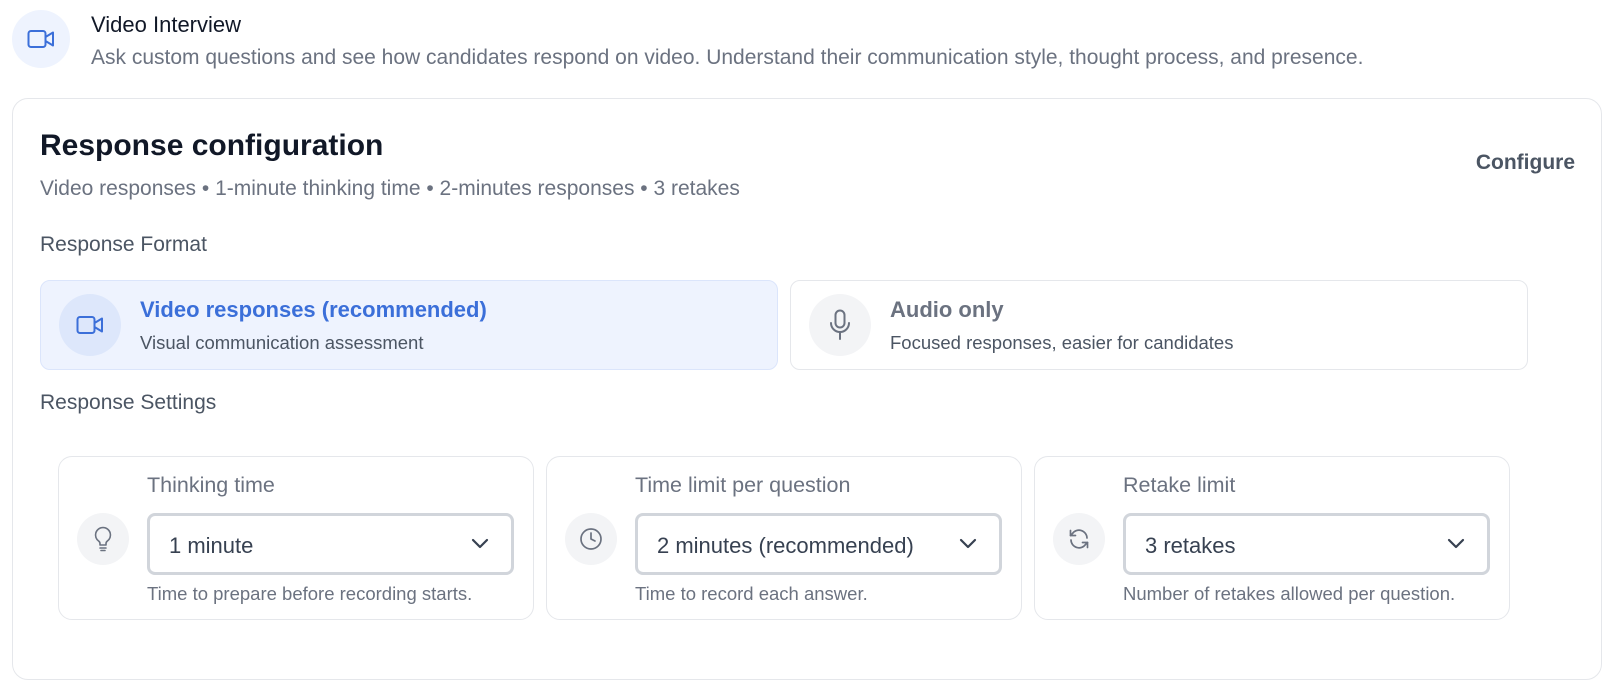 The height and width of the screenshot is (698, 1614). Describe the element at coordinates (1306, 544) in the screenshot. I see `retake-limit-select: 3 retakes` at that location.